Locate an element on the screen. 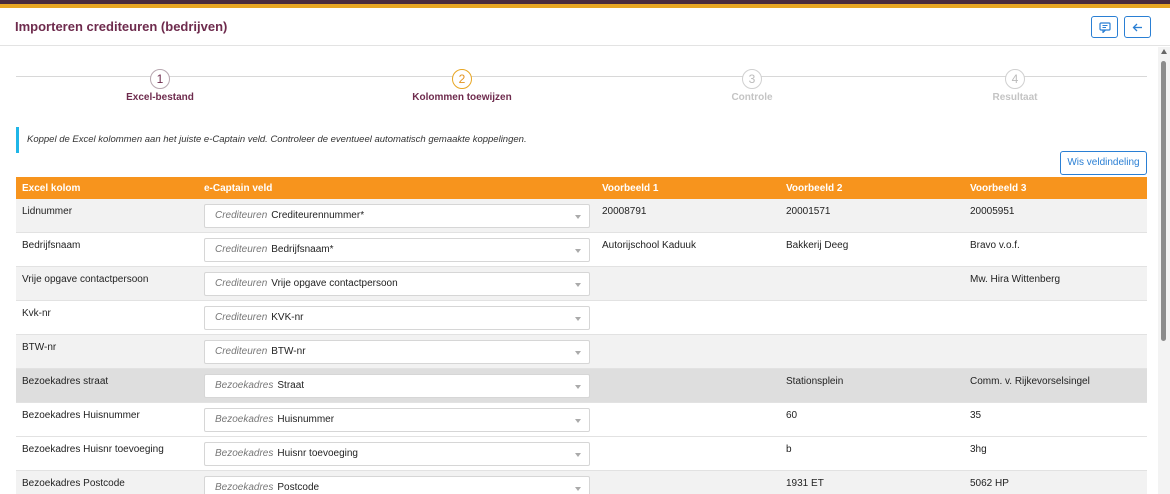  step-number: 3 is located at coordinates (752, 79).